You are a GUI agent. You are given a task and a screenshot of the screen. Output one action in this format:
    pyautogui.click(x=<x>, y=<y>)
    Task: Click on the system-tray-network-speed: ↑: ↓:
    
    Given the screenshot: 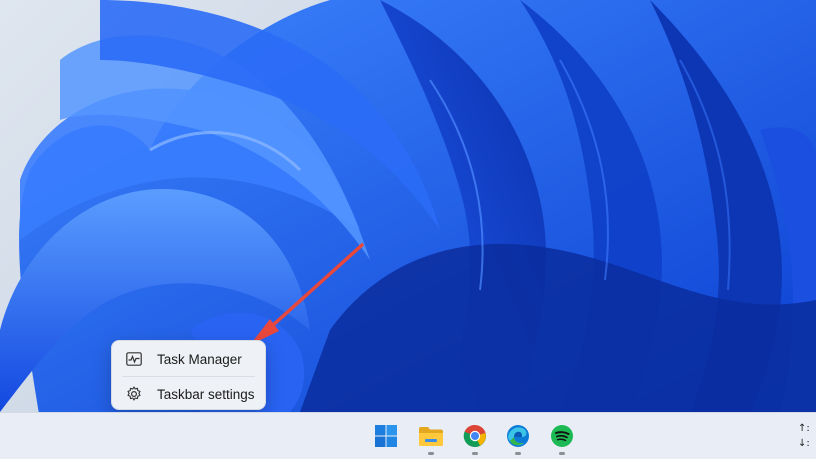 What is the action you would take?
    pyautogui.click(x=807, y=437)
    